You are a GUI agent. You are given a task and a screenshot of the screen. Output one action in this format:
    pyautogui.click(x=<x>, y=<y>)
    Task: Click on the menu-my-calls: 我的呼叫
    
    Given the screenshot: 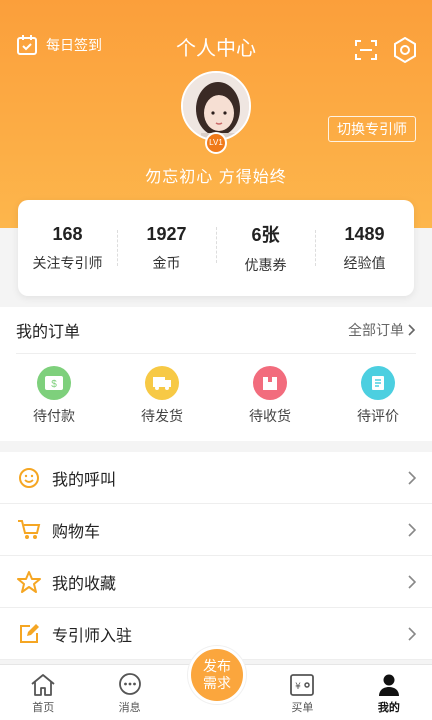 What is the action you would take?
    pyautogui.click(x=216, y=478)
    